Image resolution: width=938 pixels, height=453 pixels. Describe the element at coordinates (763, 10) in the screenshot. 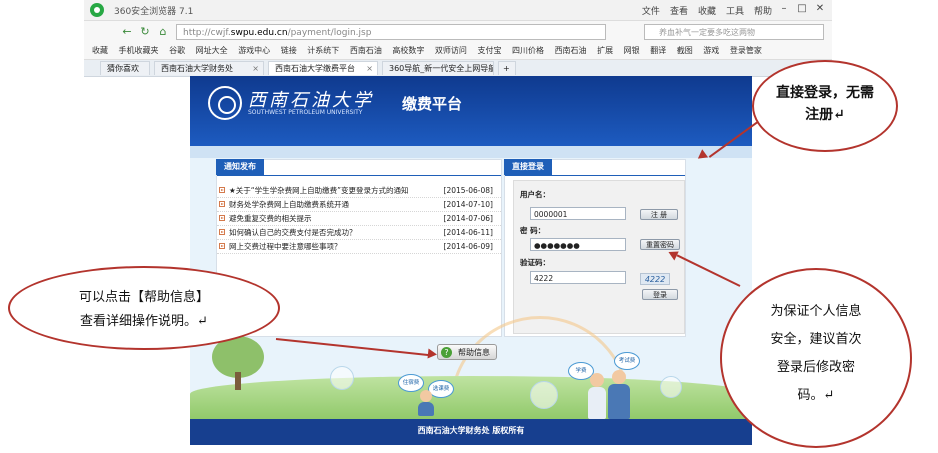

I see `menu-help: 帮助` at that location.